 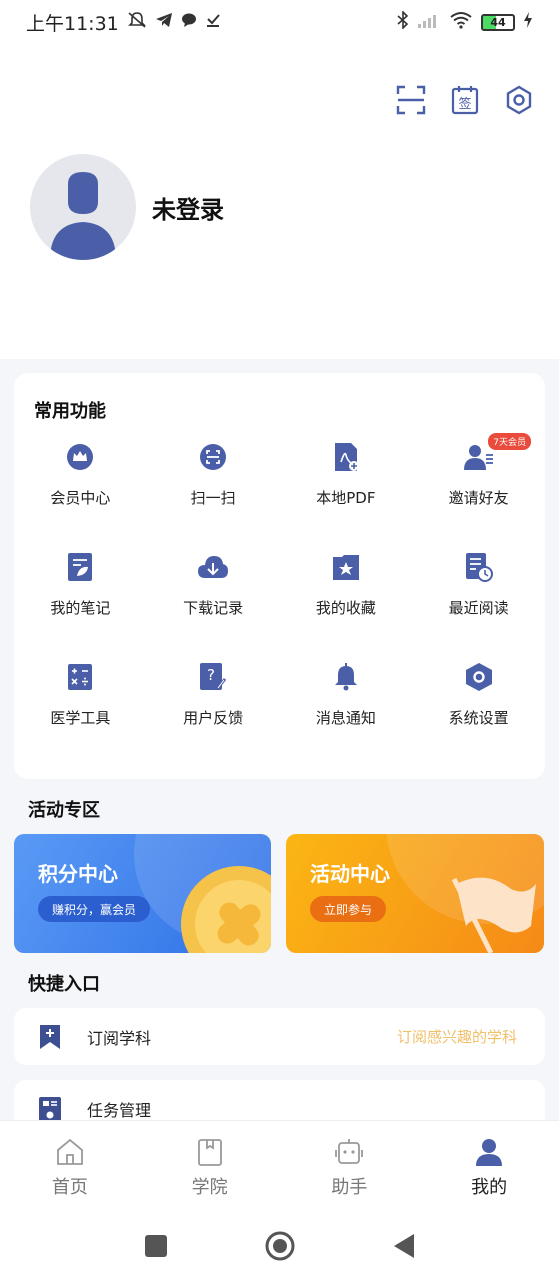 I want to click on recent-apps-icon, so click(x=156, y=1246).